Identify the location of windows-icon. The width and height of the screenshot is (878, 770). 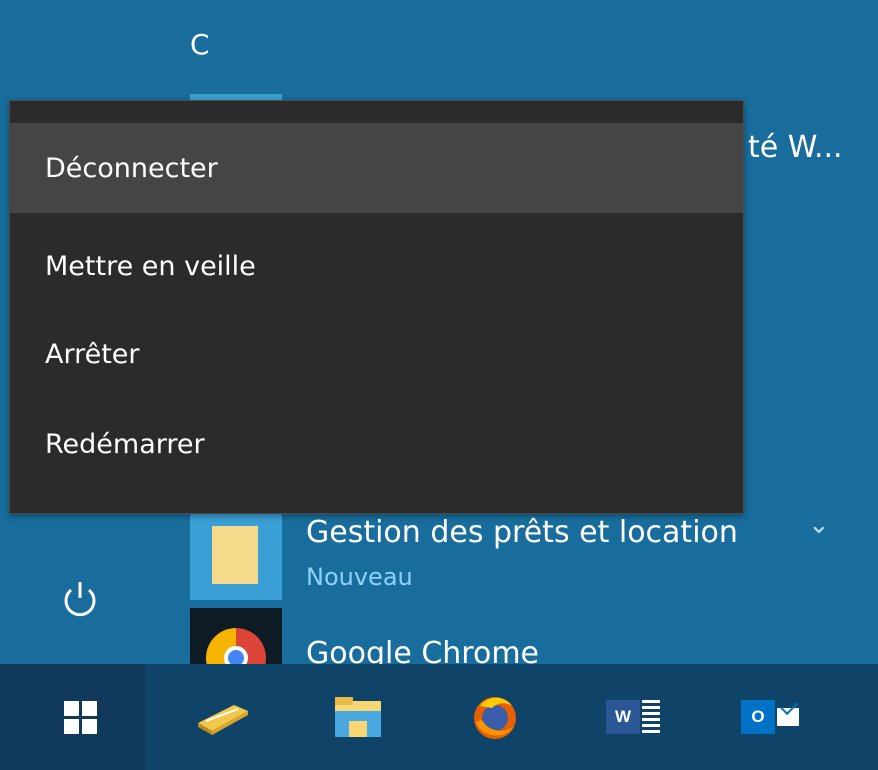
(80, 717).